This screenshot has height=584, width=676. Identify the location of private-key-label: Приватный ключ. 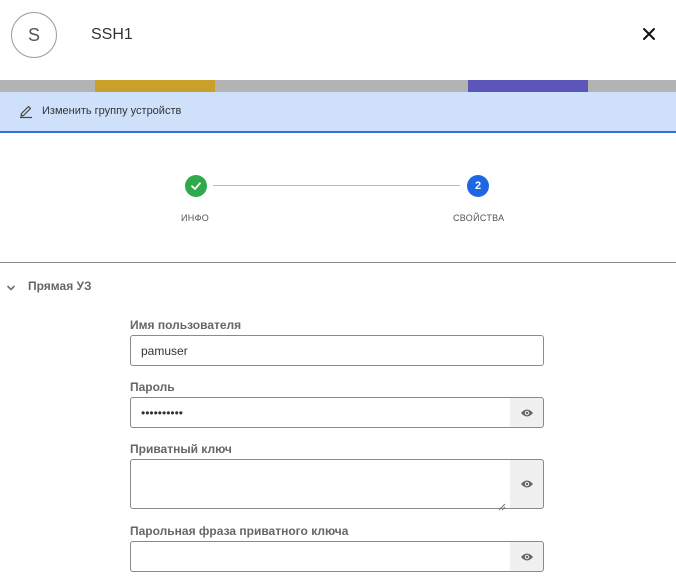
(181, 449).